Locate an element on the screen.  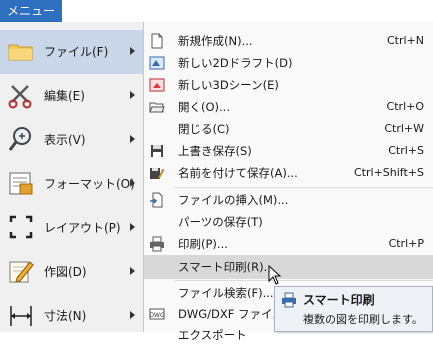
submenu-item-new-2d: 新しい2Dドラフト(D) is located at coordinates (288, 63).